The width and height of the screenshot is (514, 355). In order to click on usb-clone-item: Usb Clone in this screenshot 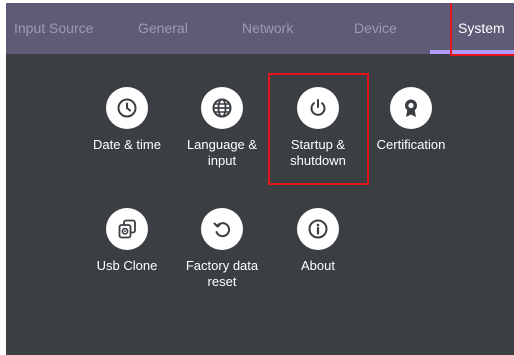, I will do `click(127, 241)`.